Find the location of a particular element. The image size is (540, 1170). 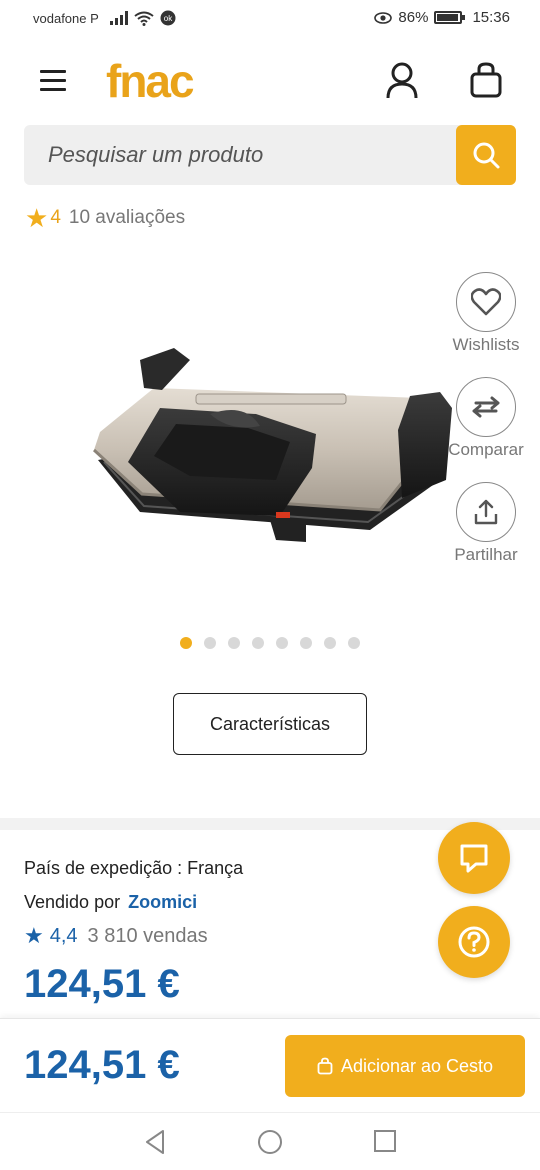

carrier-name: vodafone P is located at coordinates (66, 18).